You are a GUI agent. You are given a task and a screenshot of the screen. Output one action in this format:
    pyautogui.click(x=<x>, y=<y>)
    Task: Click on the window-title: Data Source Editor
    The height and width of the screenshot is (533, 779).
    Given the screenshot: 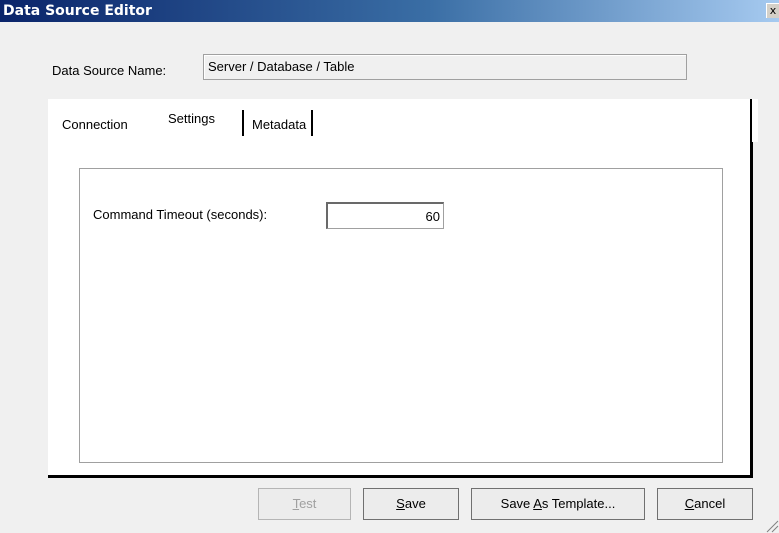 What is the action you would take?
    pyautogui.click(x=77, y=11)
    